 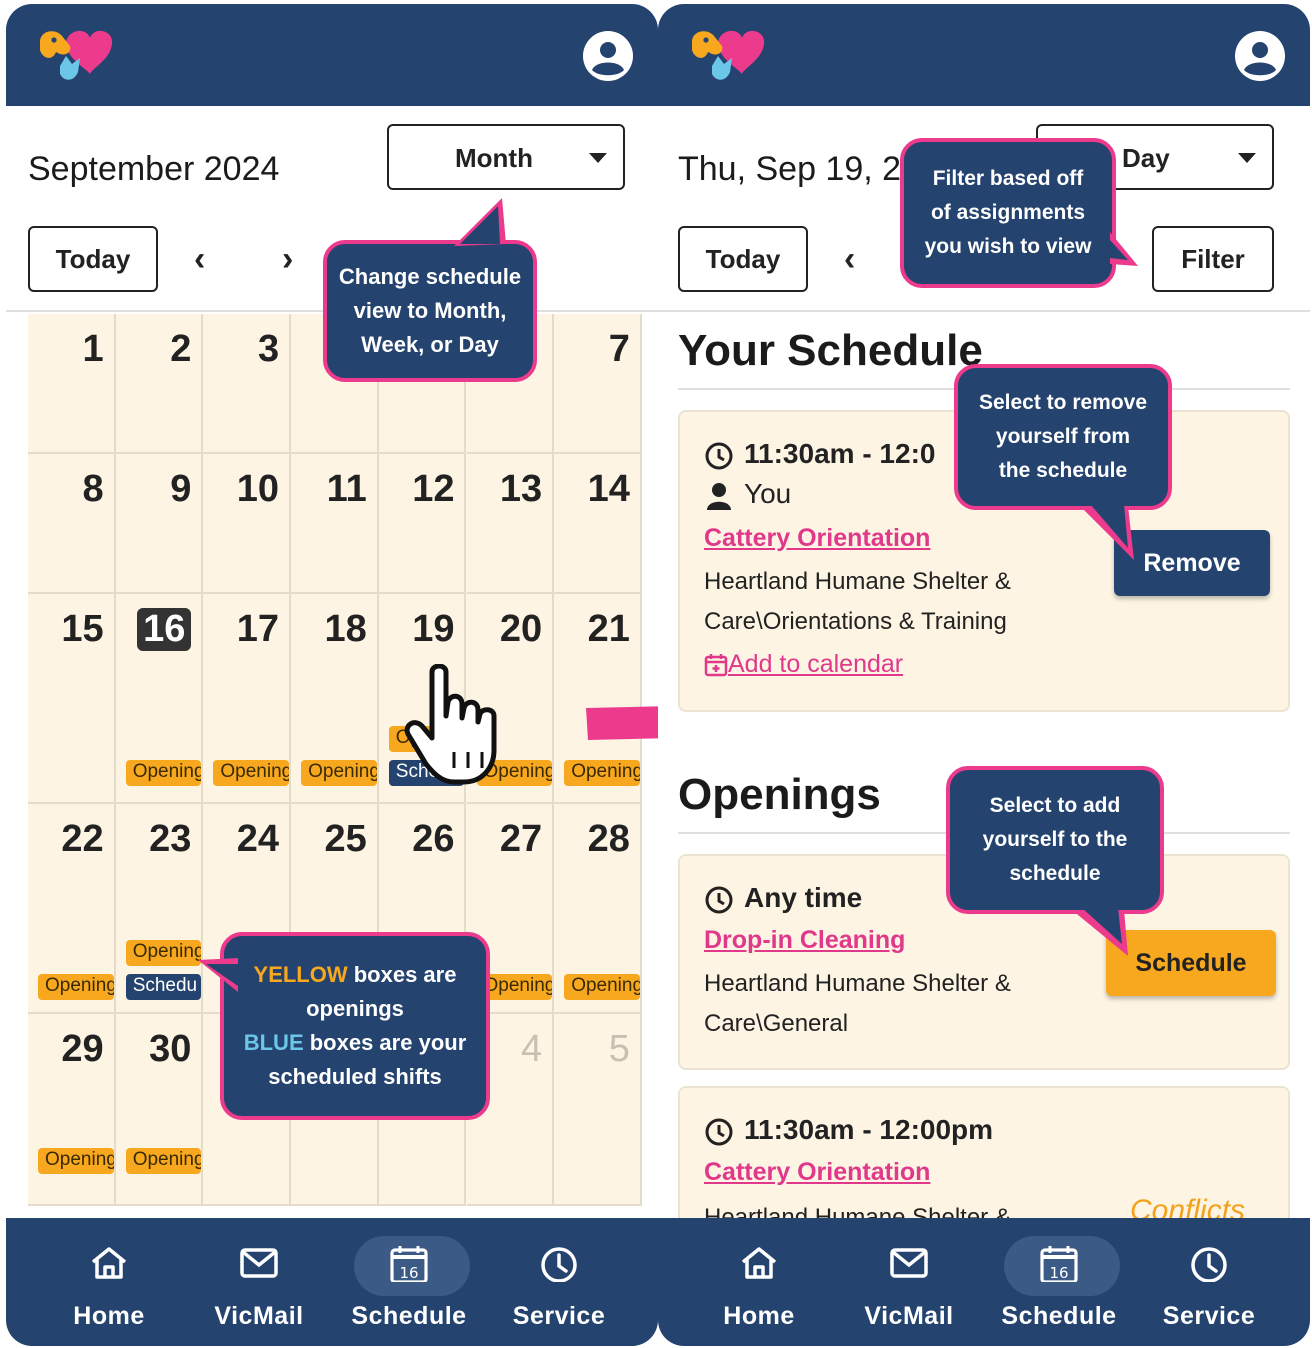 What do you see at coordinates (72, 524) in the screenshot?
I see `calendar-day-cell: 8` at bounding box center [72, 524].